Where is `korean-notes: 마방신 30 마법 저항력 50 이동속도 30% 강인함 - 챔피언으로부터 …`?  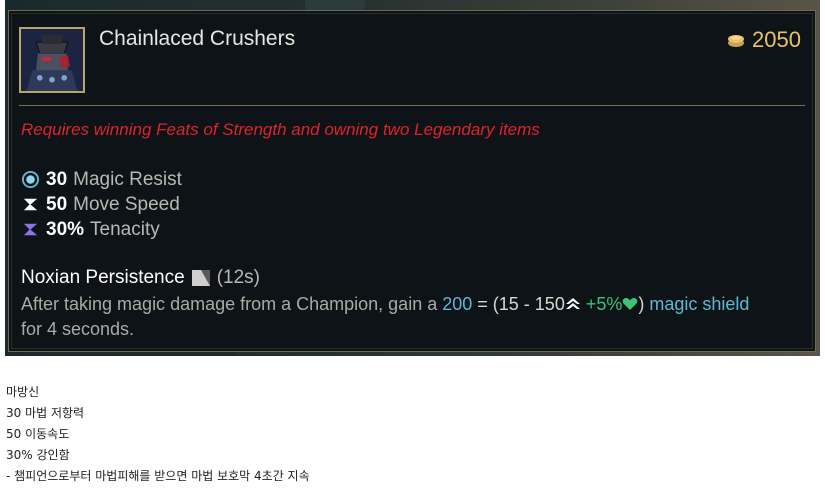 korean-notes: 마방신 30 마법 저항력 50 이동속도 30% 강인함 - 챔피언으로부터 … is located at coordinates (158, 434).